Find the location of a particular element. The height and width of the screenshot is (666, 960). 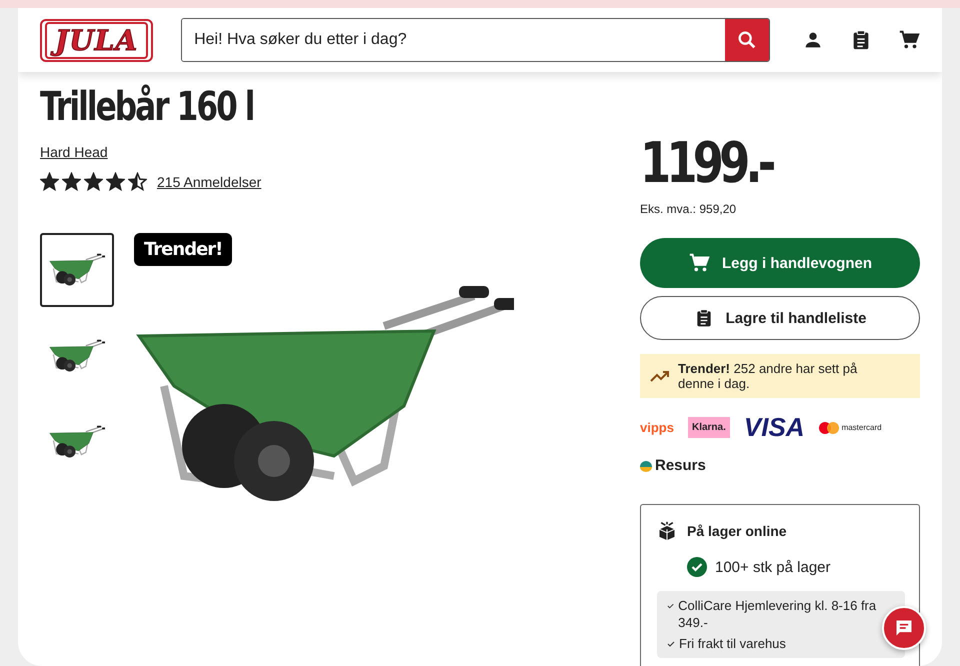

stock-title: På lager online is located at coordinates (737, 531).